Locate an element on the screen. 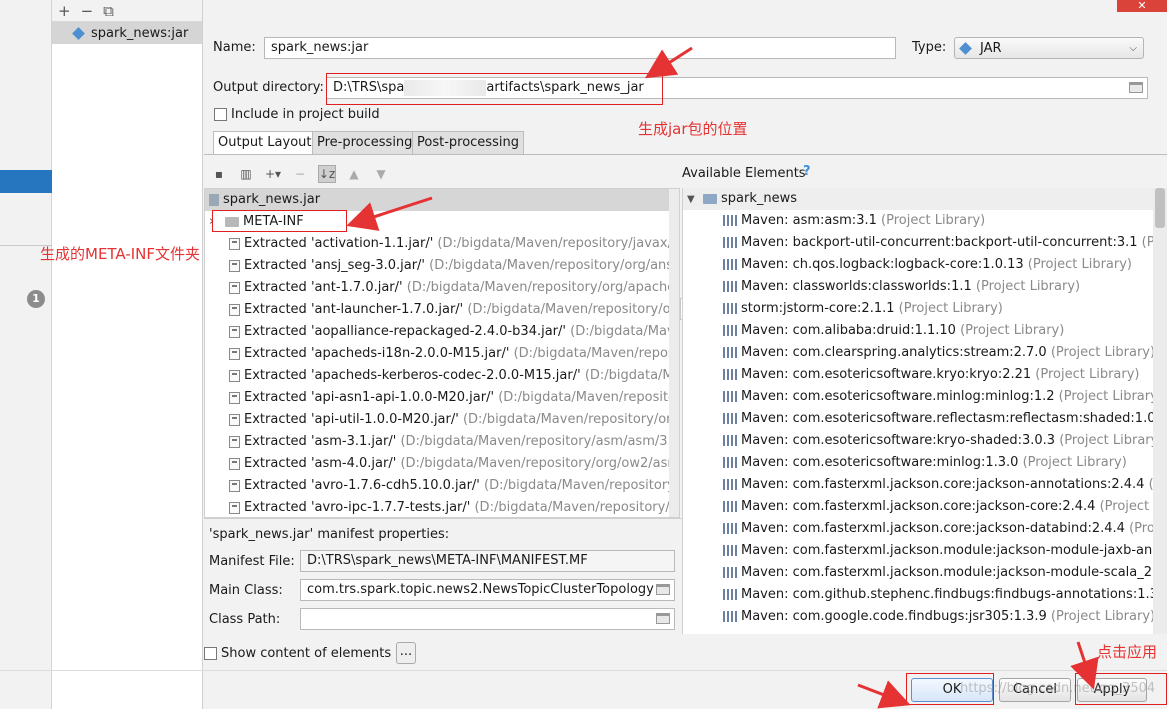 This screenshot has height=709, width=1167. arrow-to-ok is located at coordinates (884, 694).